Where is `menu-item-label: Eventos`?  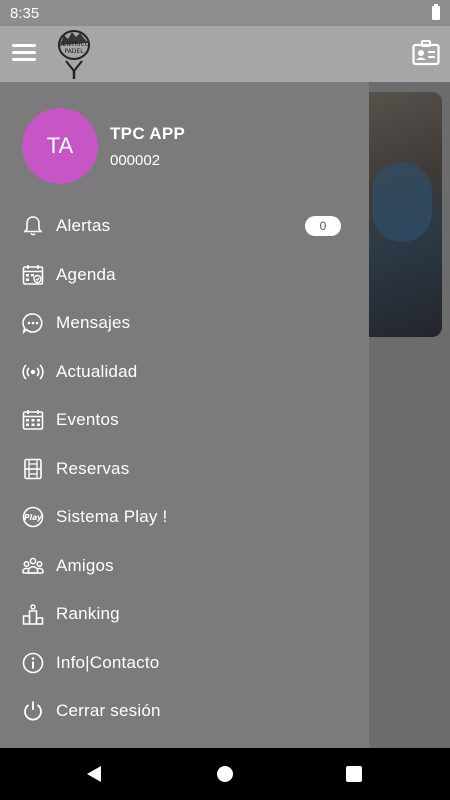 menu-item-label: Eventos is located at coordinates (87, 420).